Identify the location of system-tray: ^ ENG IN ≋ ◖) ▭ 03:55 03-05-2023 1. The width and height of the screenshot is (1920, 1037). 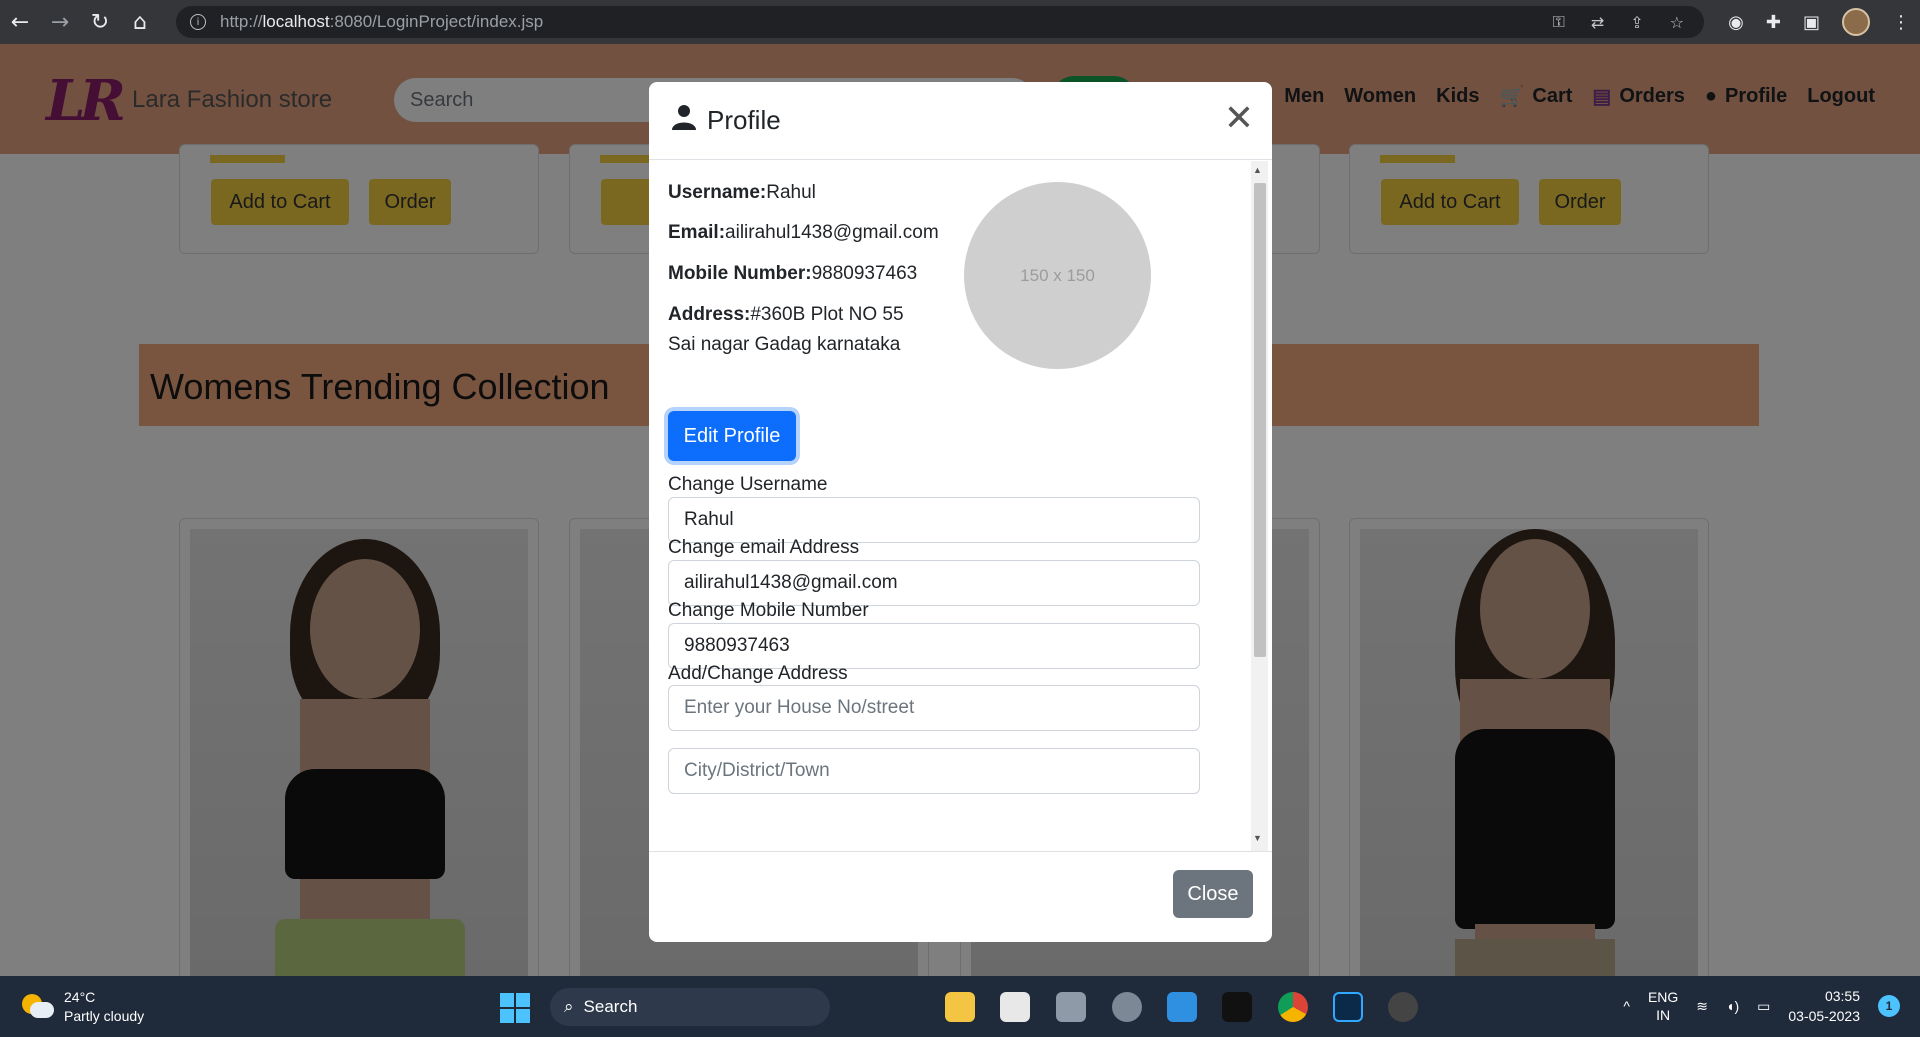
(1761, 1006).